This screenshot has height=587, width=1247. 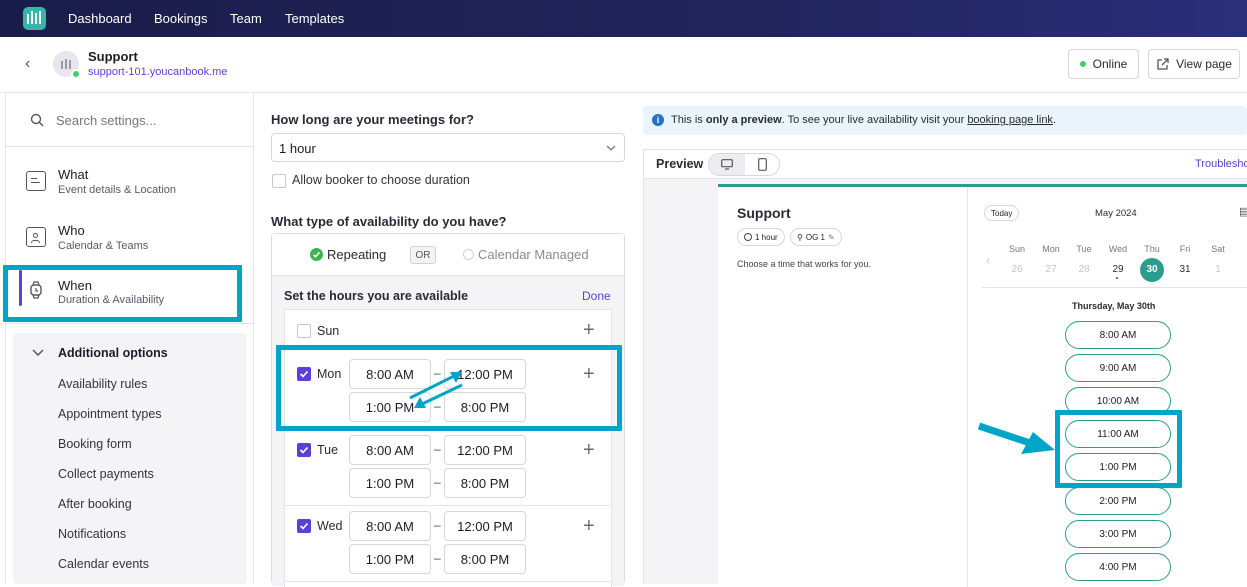 What do you see at coordinates (1152, 249) in the screenshot?
I see `weekday-label: Thu` at bounding box center [1152, 249].